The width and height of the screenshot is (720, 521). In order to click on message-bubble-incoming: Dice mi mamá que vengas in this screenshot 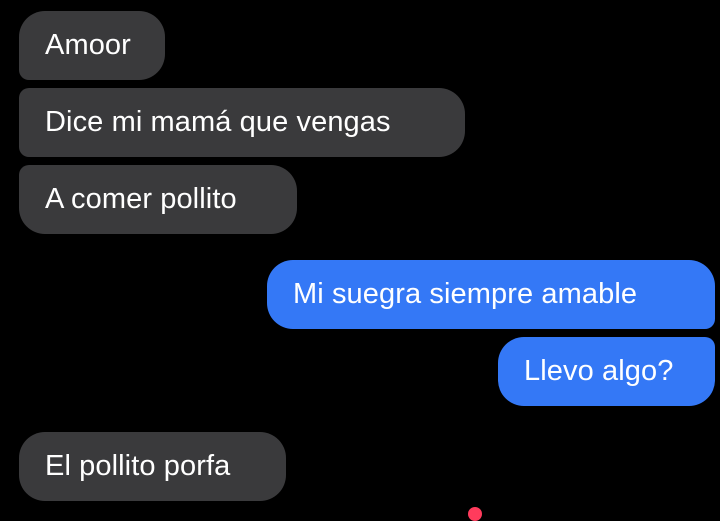, I will do `click(242, 122)`.